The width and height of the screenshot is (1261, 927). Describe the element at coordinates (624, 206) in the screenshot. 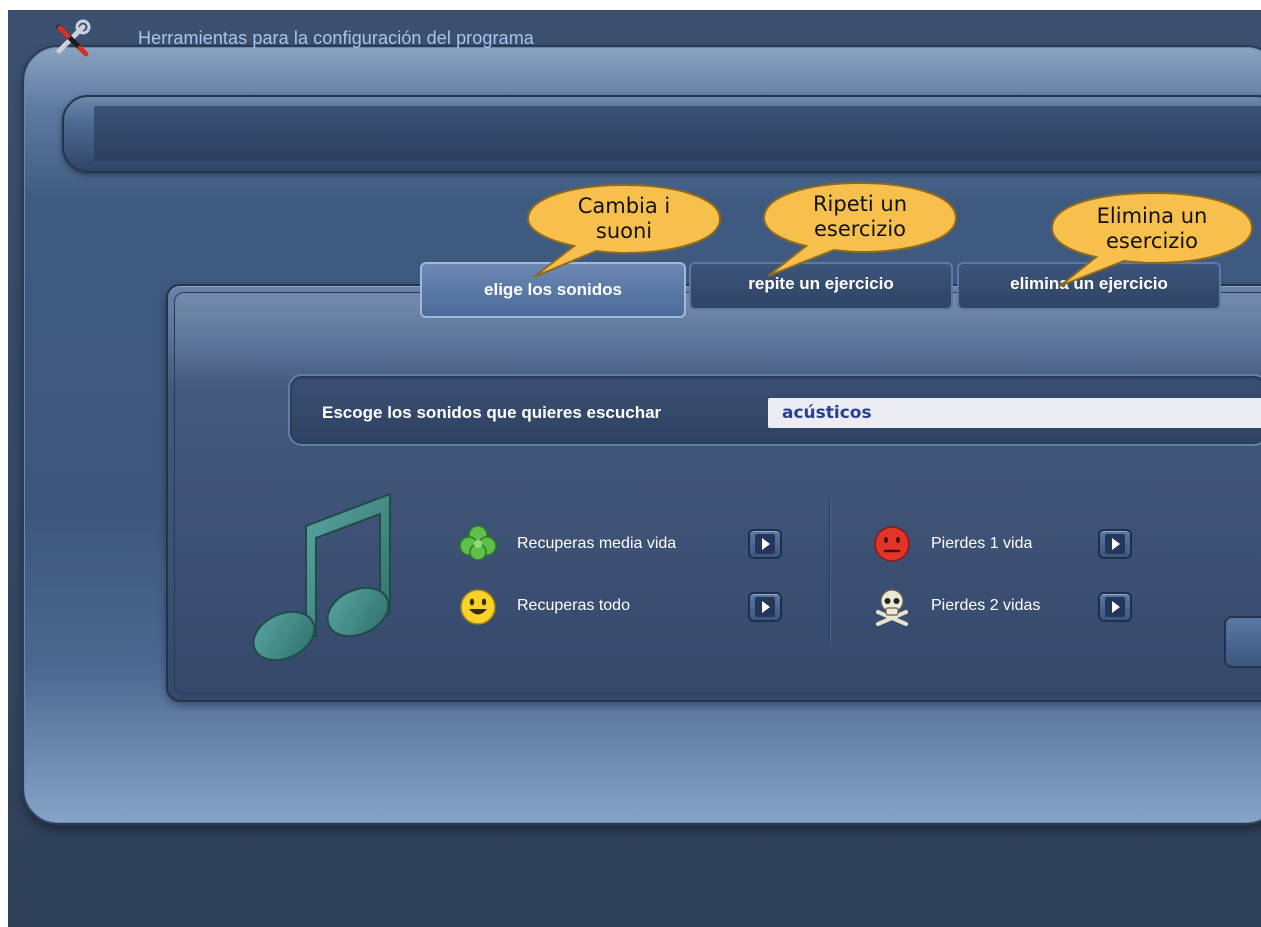

I see `callout-text-line1: Cambia i` at that location.